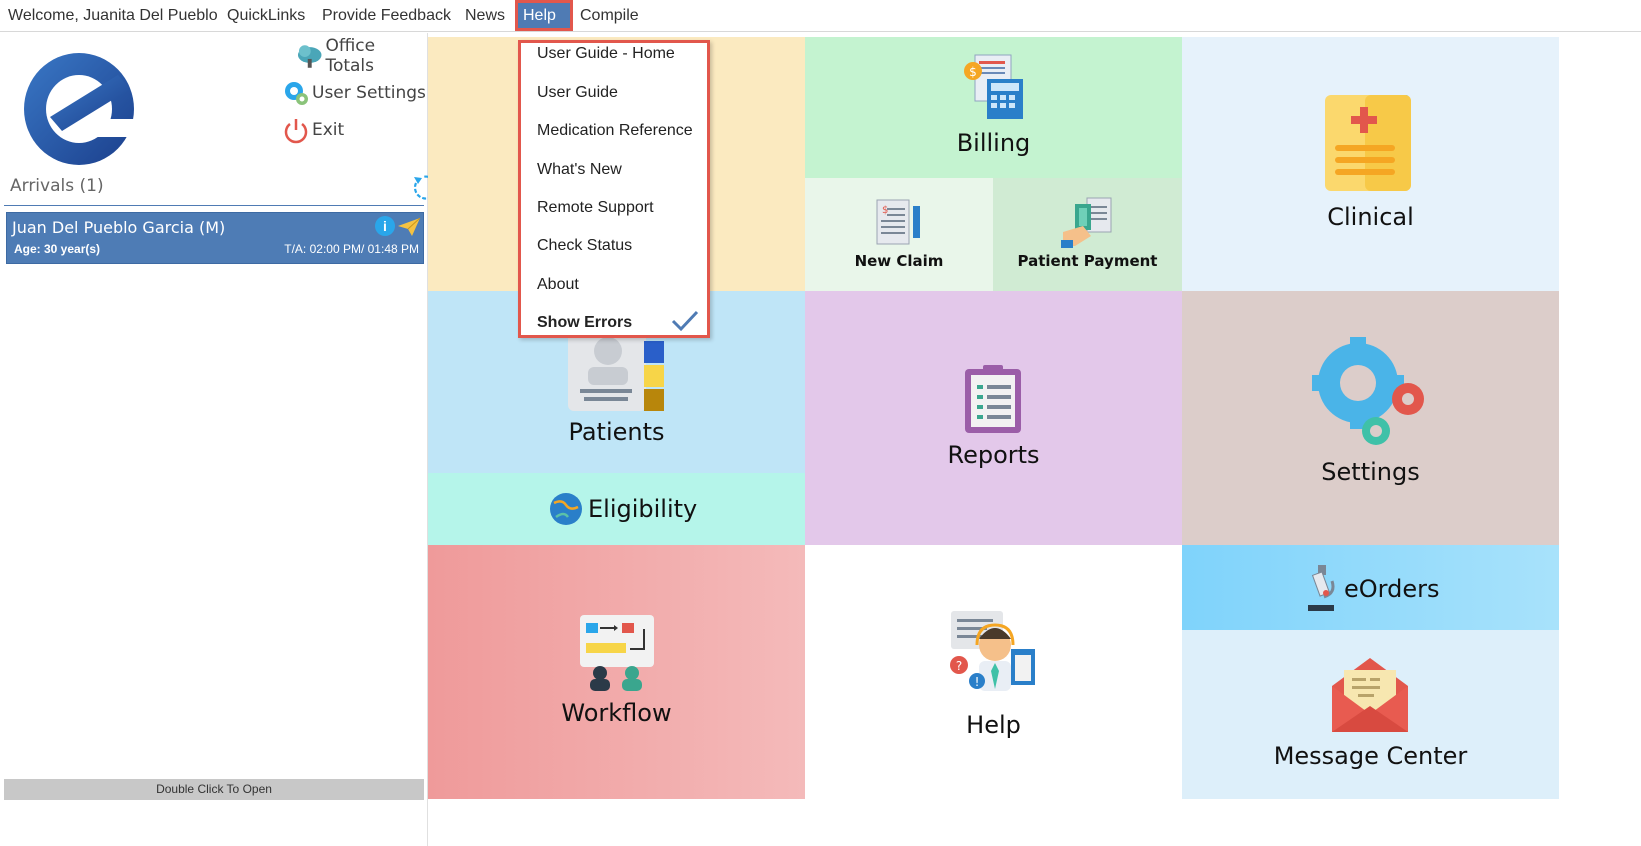 The image size is (1641, 846). I want to click on tile-help-label: Help, so click(993, 725).